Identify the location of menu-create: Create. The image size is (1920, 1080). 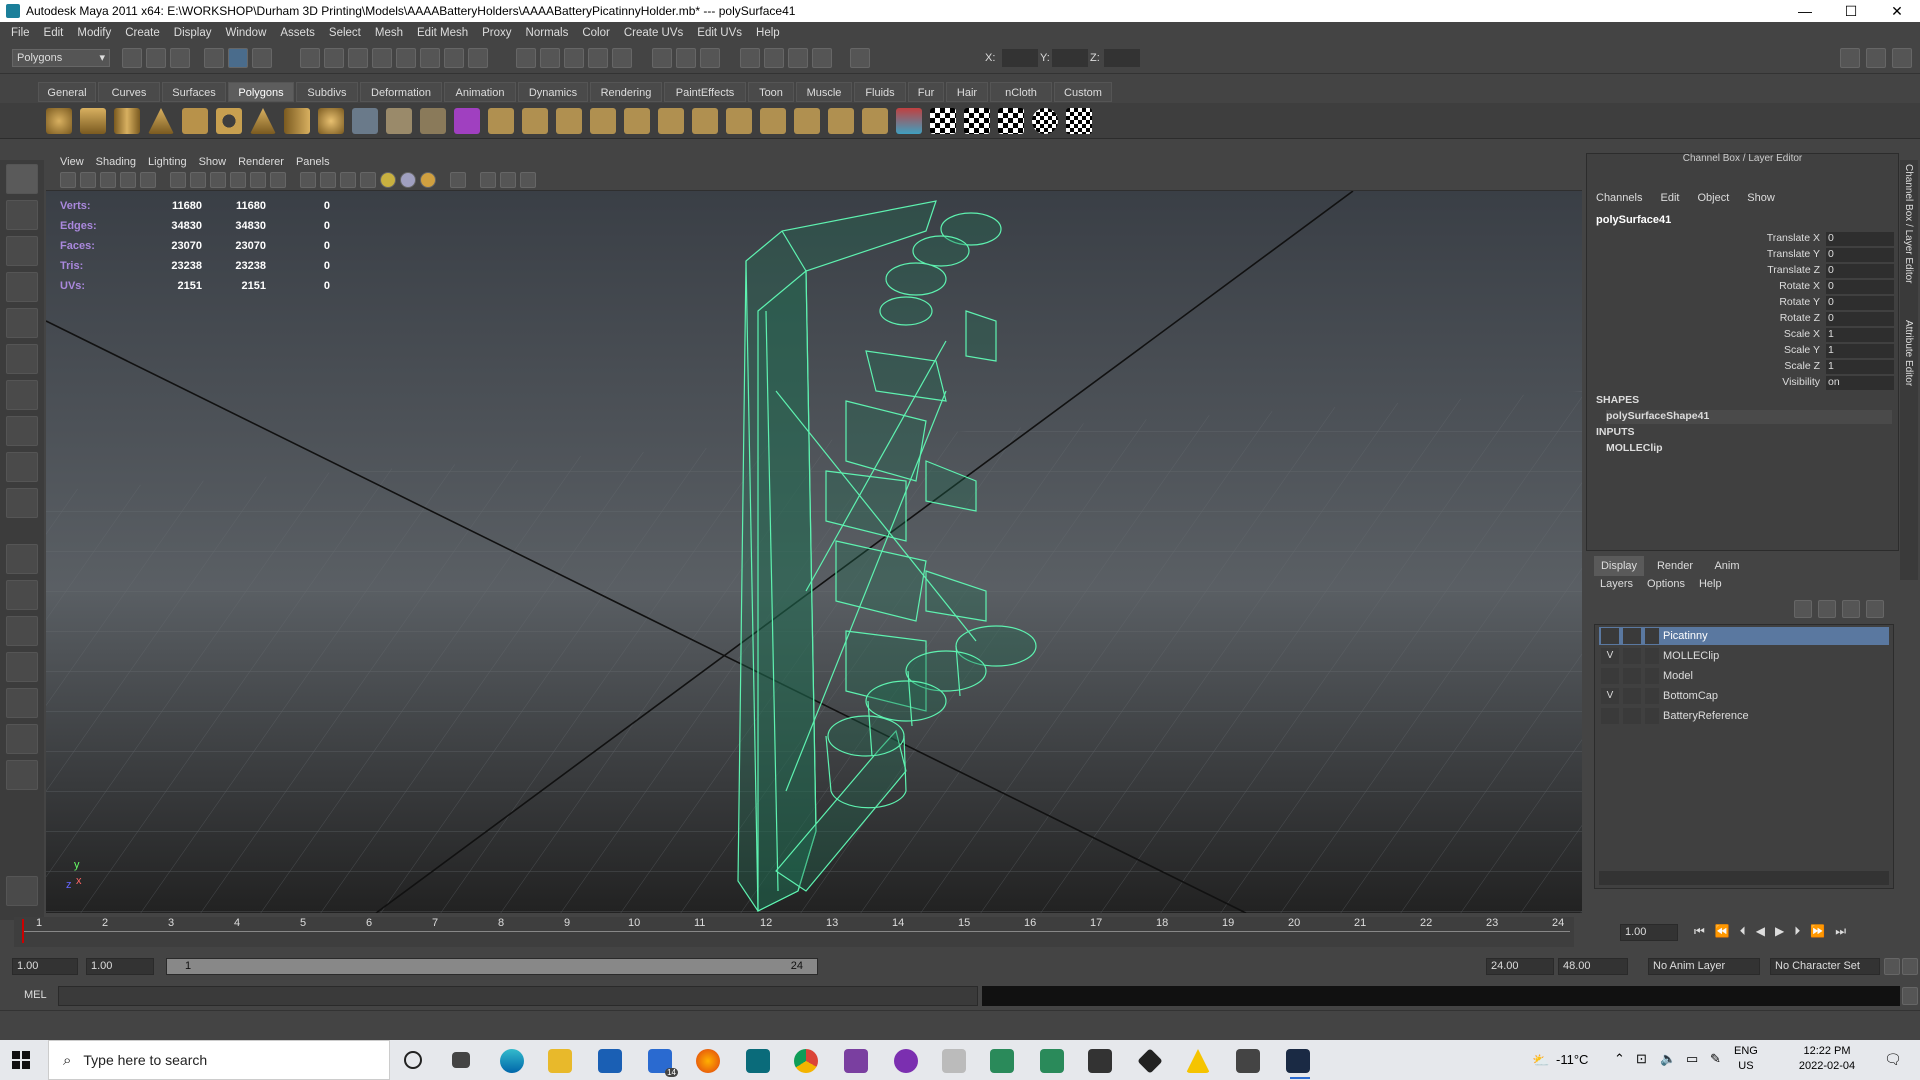
(142, 33).